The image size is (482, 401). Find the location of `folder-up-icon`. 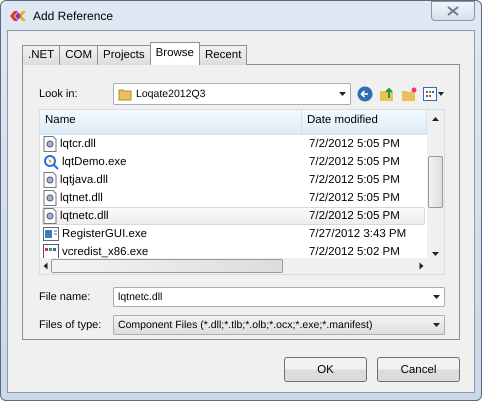

folder-up-icon is located at coordinates (387, 94).